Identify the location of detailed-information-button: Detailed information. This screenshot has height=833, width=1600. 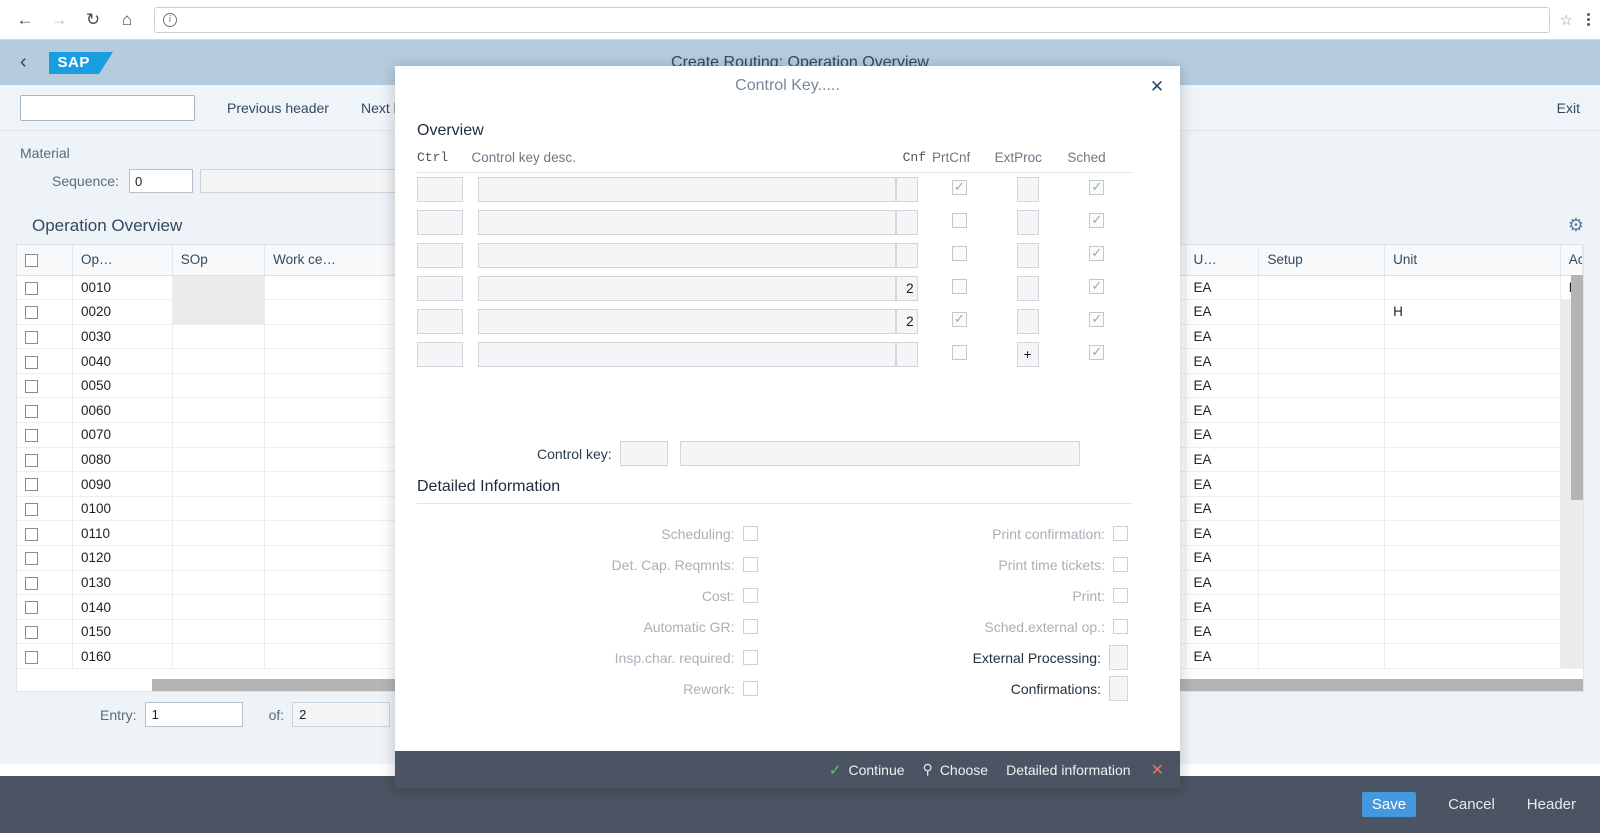
(1068, 770).